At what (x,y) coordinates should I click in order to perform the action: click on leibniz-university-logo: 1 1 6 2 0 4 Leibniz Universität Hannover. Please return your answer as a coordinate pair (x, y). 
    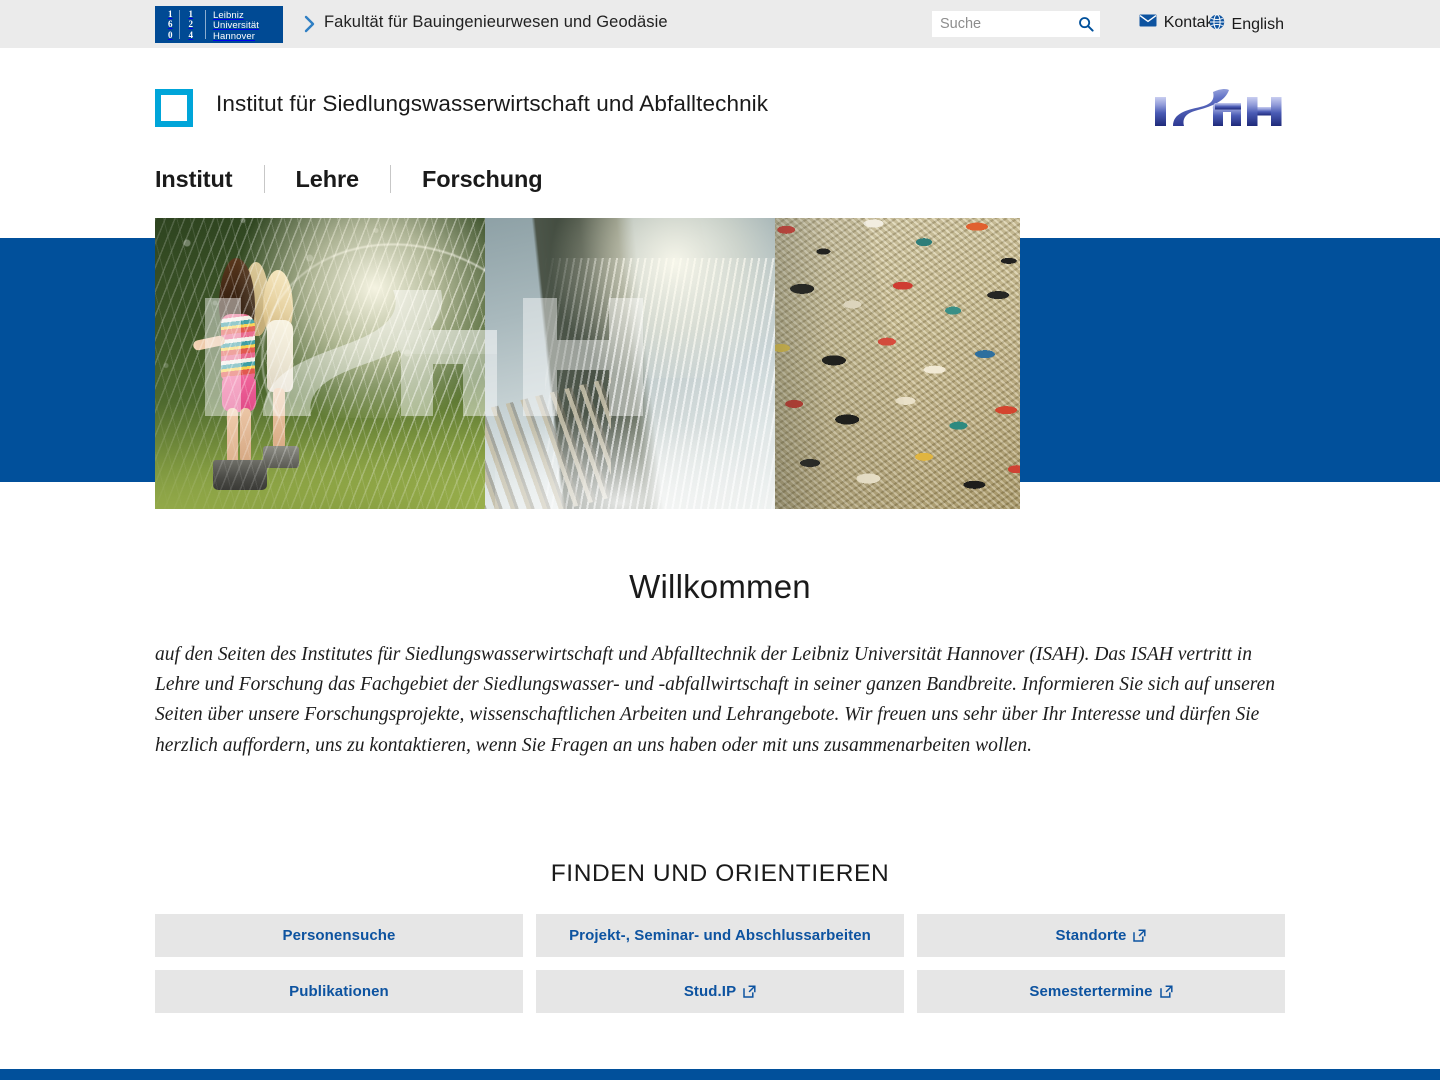
    Looking at the image, I should click on (219, 24).